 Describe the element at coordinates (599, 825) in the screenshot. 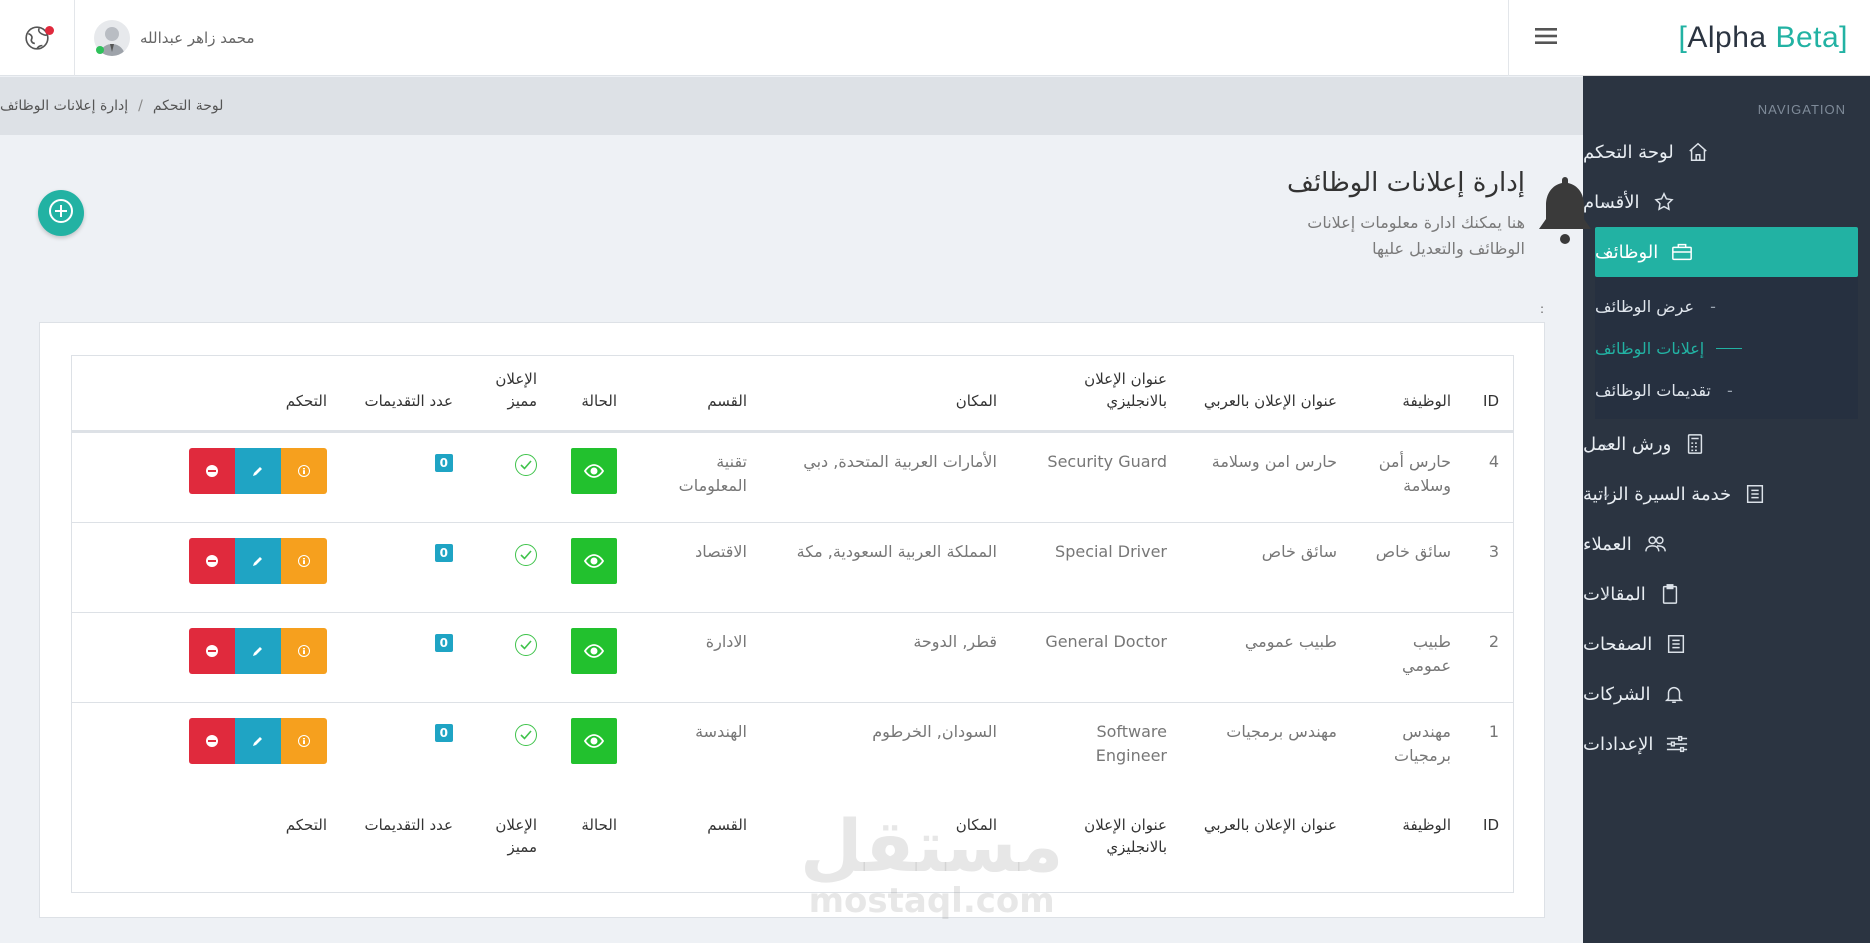

I see `footer-status: الحالة` at that location.